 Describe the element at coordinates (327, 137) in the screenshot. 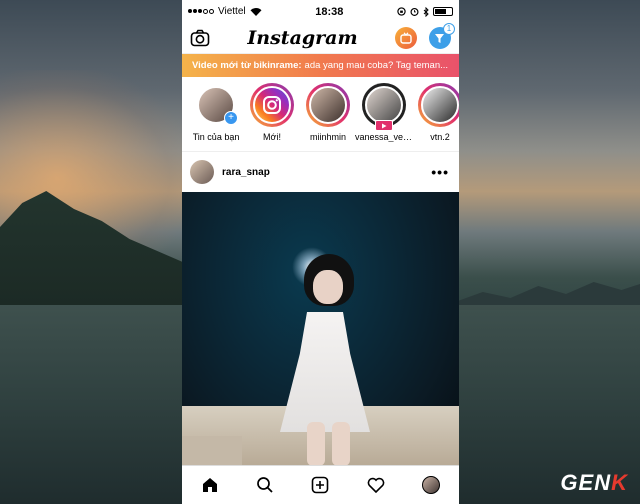

I see `story-label: miinhmin` at that location.